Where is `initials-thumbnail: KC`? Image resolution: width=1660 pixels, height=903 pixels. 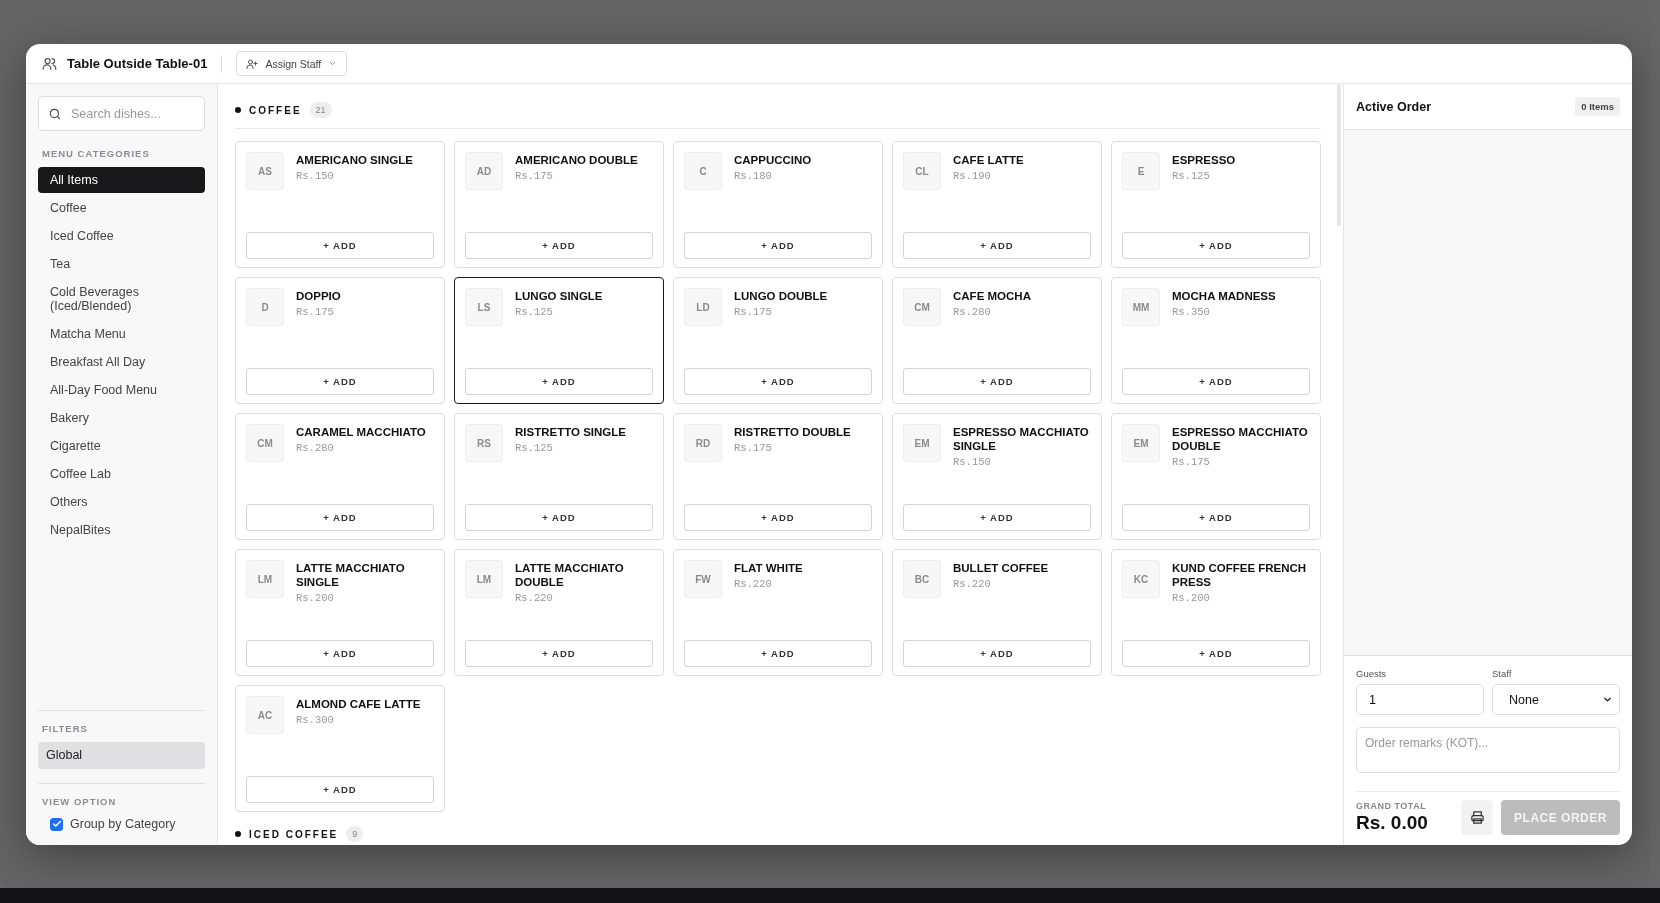
initials-thumbnail: KC is located at coordinates (1141, 579).